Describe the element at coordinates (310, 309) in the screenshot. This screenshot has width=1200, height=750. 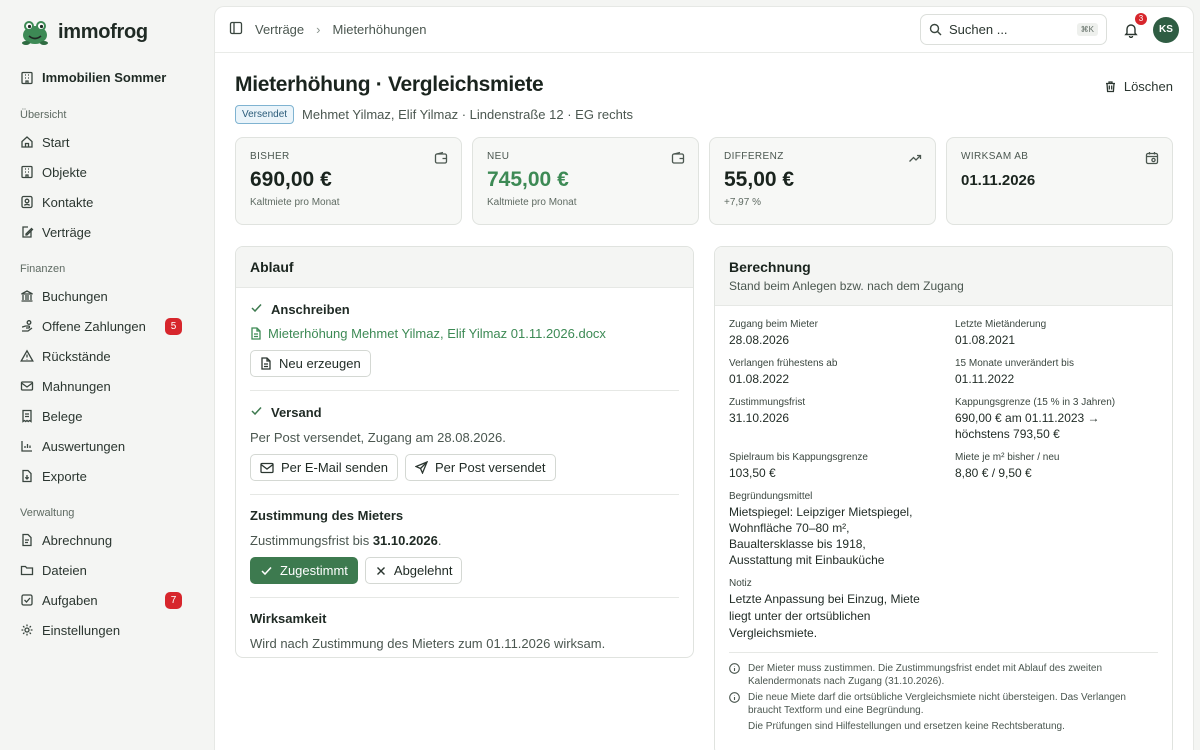
I see `step-title-text: Anschreiben` at that location.